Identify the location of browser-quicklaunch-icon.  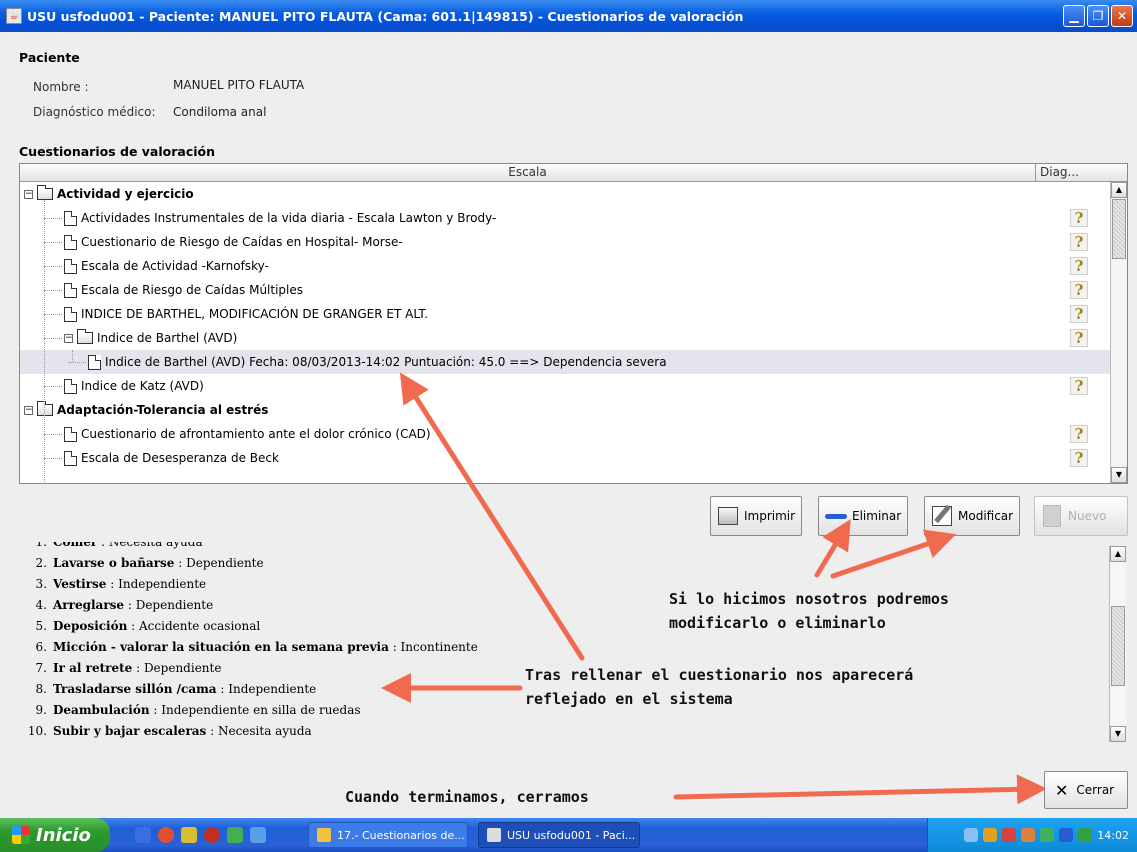
(143, 835).